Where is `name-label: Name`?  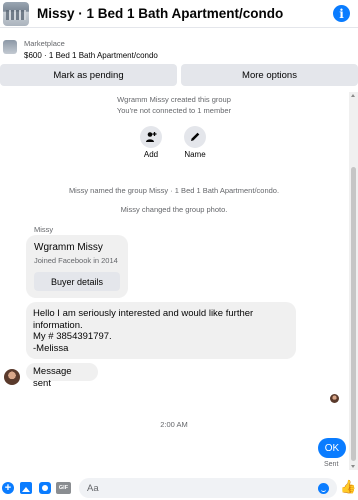
name-label: Name is located at coordinates (195, 154).